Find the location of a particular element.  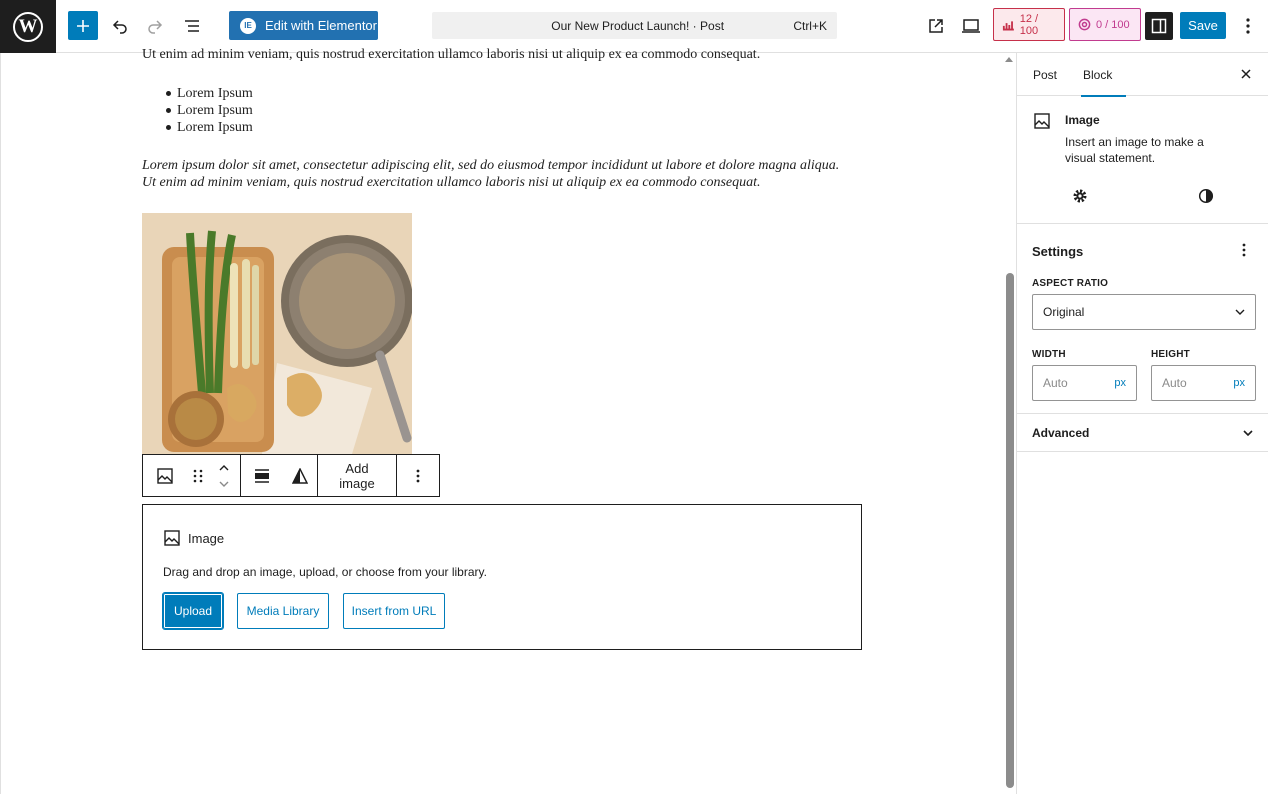

block-type-button is located at coordinates (165, 475).